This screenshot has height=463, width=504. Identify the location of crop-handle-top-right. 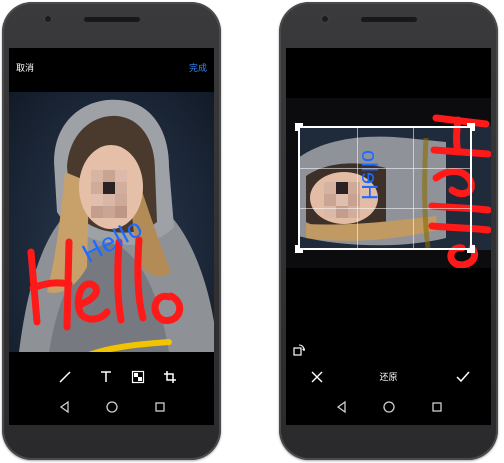
(471, 127).